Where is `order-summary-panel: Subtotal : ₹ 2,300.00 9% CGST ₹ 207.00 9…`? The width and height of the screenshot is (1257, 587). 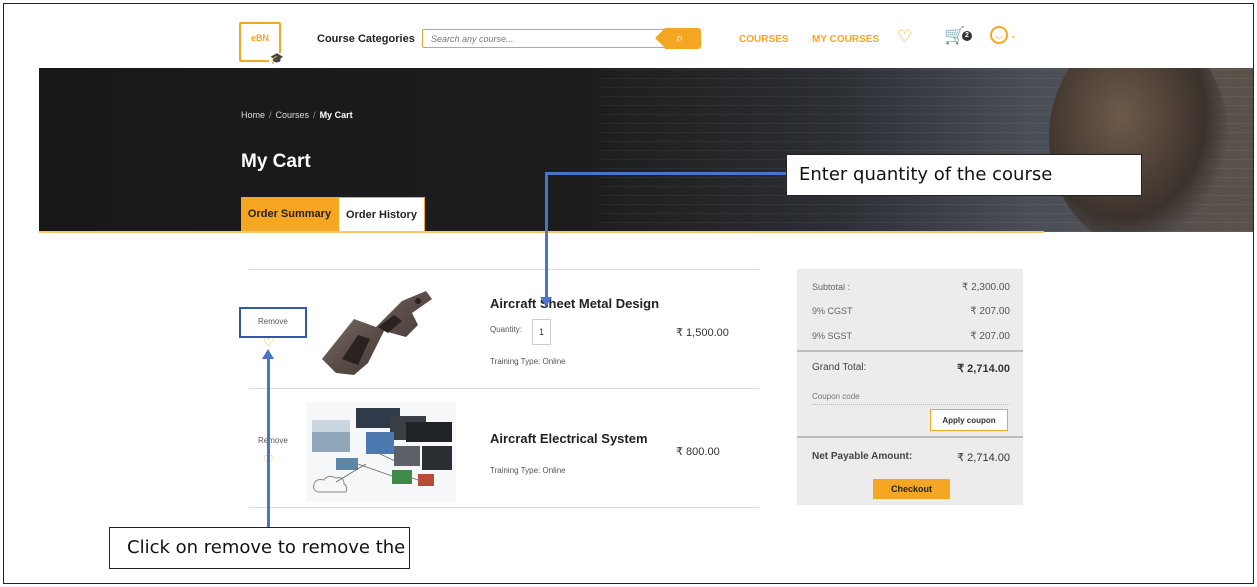
order-summary-panel: Subtotal : ₹ 2,300.00 9% CGST ₹ 207.00 9… is located at coordinates (910, 387).